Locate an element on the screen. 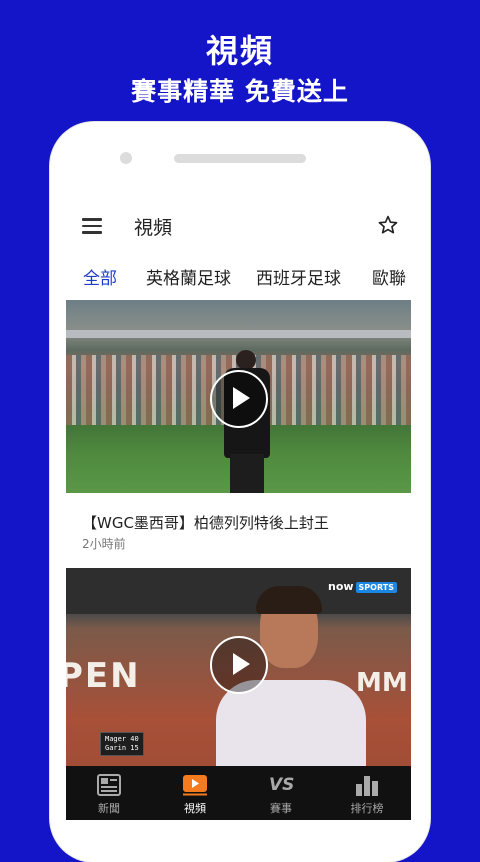 The height and width of the screenshot is (862, 480). nav-item-news: 新聞 is located at coordinates (109, 793).